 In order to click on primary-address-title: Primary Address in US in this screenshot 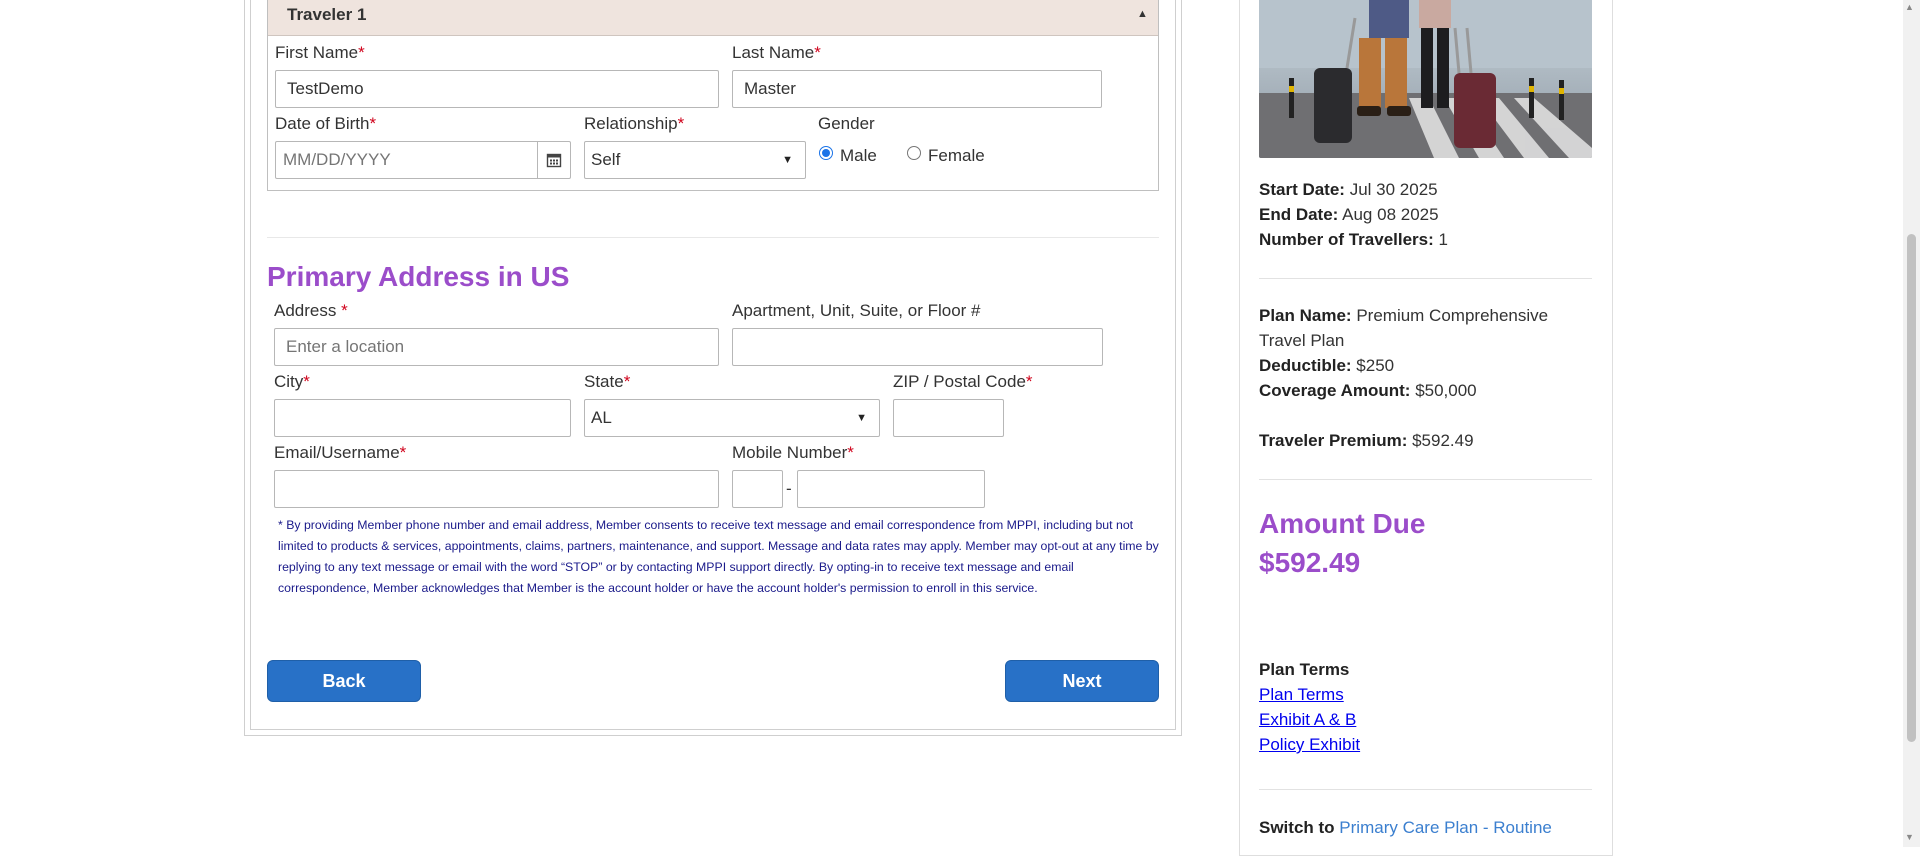, I will do `click(418, 276)`.